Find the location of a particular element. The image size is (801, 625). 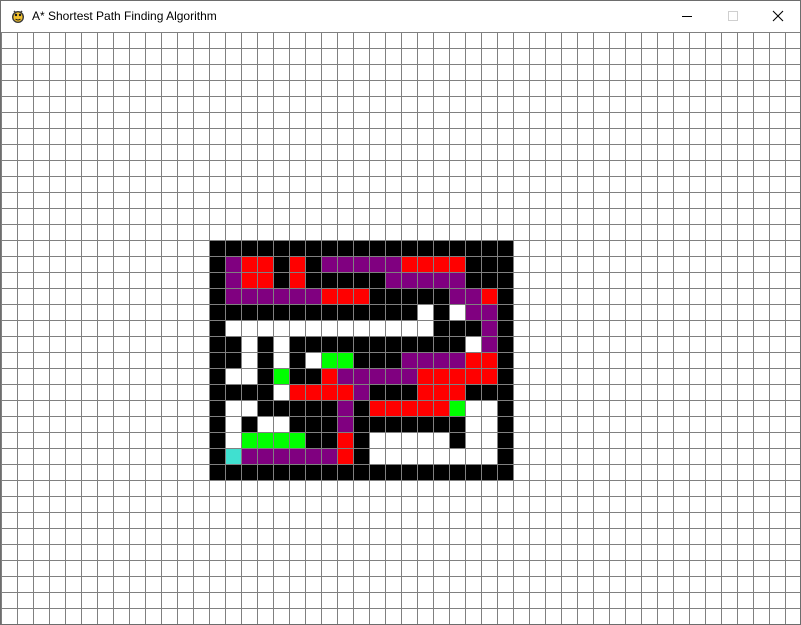

start-cell is located at coordinates (233, 456).